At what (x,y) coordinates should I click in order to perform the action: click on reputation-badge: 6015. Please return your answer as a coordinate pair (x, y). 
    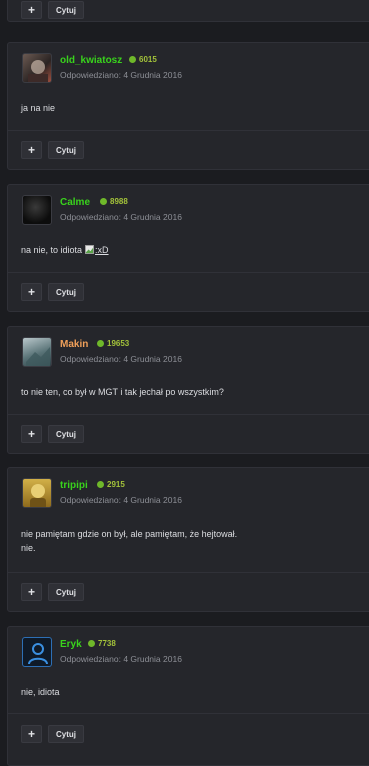
    Looking at the image, I should click on (143, 59).